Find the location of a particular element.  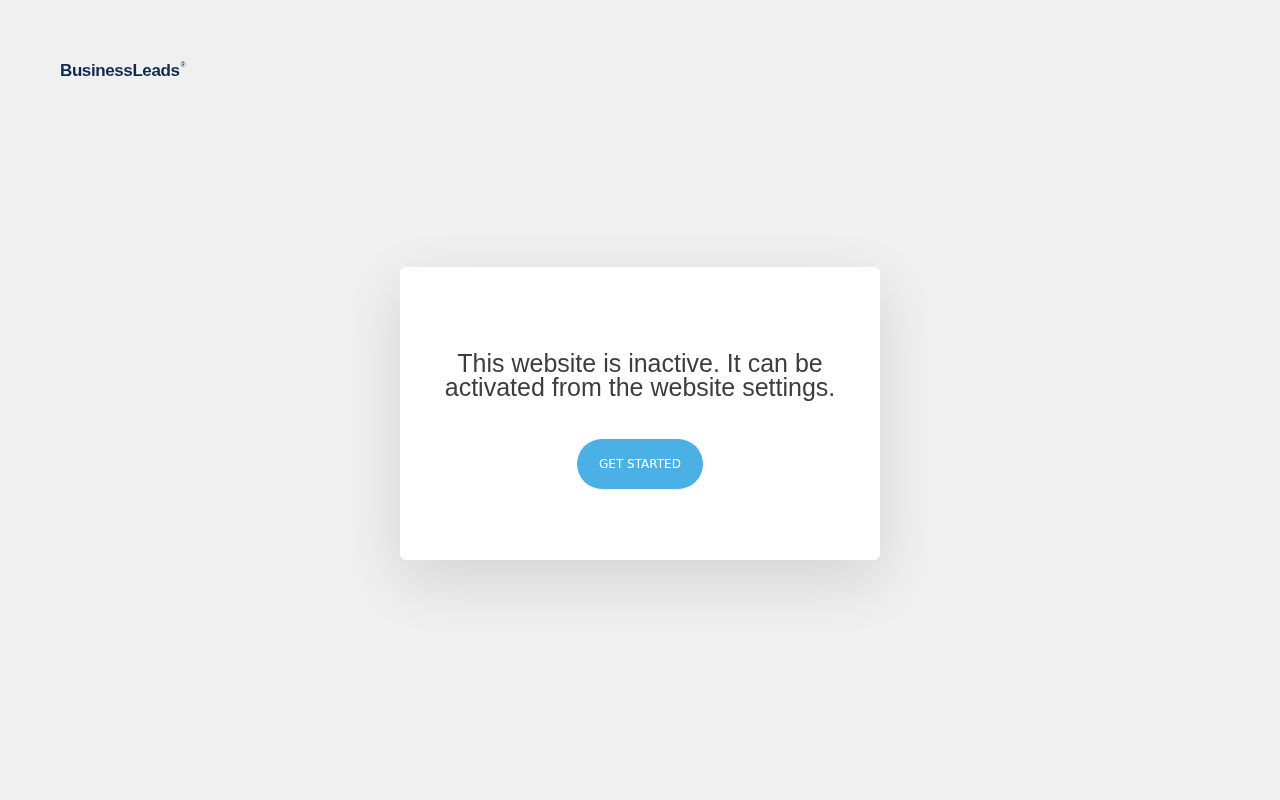

inactive-message: This website is inactive. It can be activated from the website settings. is located at coordinates (640, 375).